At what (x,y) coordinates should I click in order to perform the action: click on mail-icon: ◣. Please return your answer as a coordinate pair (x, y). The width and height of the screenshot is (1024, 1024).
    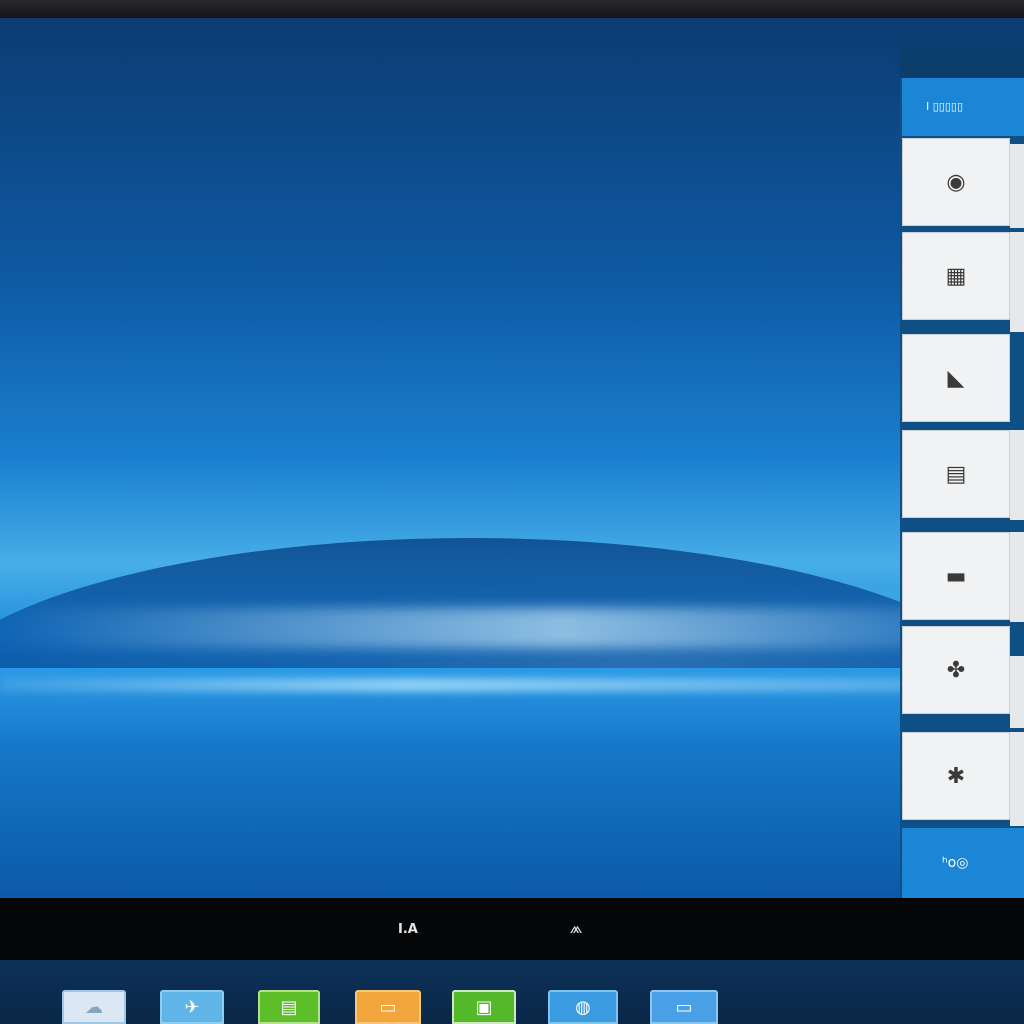
    Looking at the image, I should click on (956, 378).